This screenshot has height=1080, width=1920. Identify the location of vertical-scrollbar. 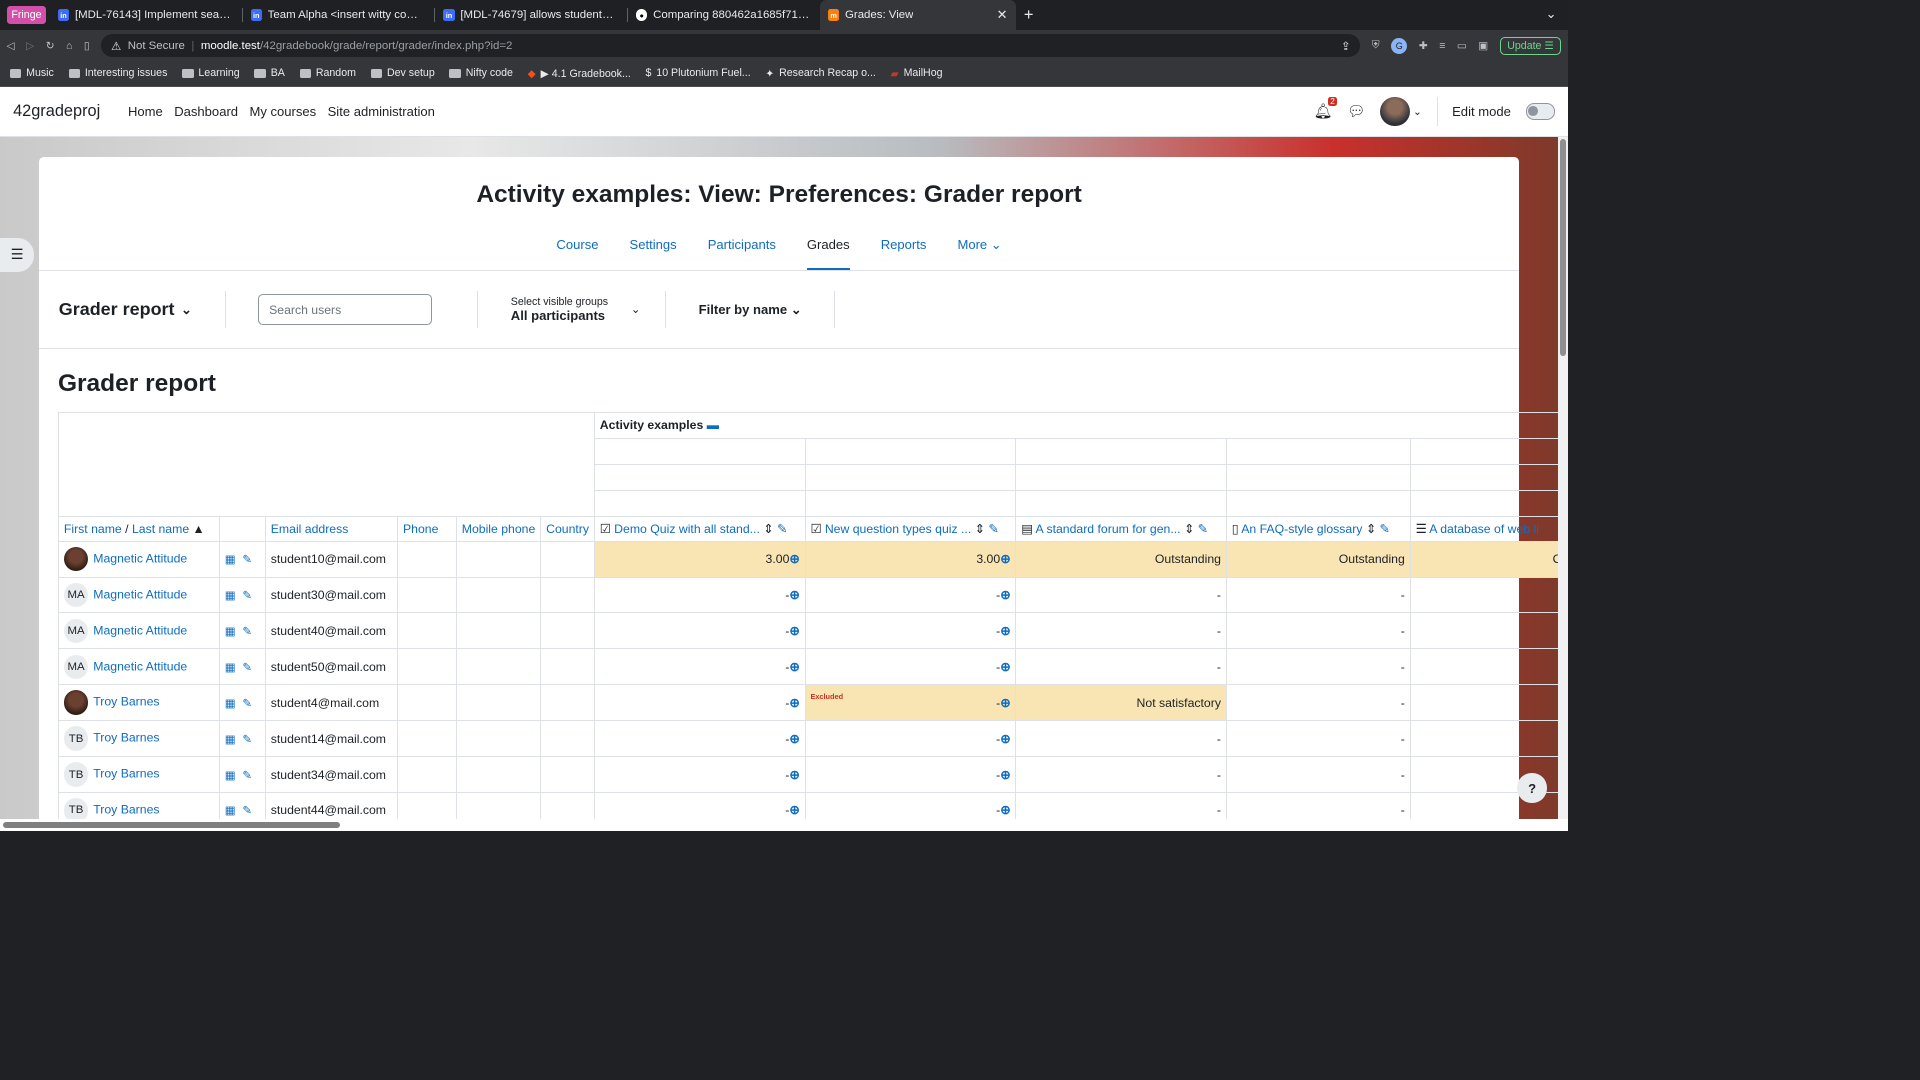
(1563, 484).